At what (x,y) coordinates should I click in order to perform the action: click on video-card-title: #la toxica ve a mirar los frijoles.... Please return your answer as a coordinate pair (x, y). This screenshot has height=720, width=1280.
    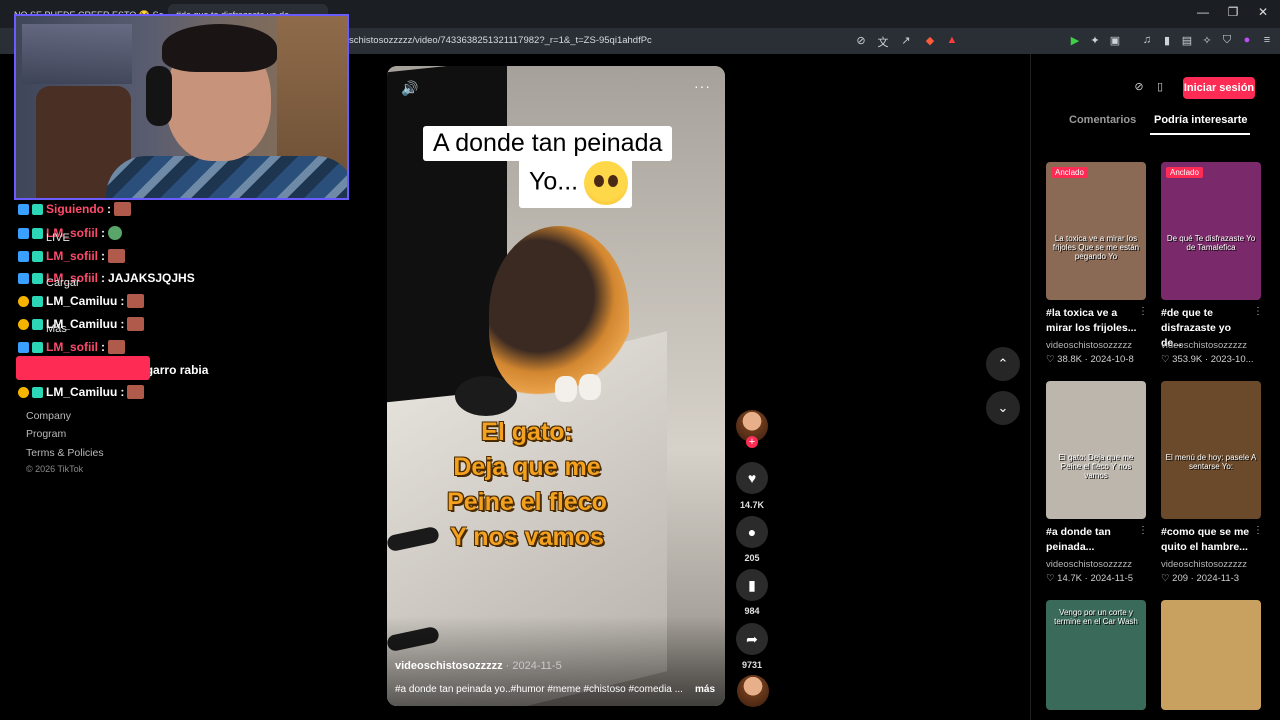
    Looking at the image, I should click on (1092, 321).